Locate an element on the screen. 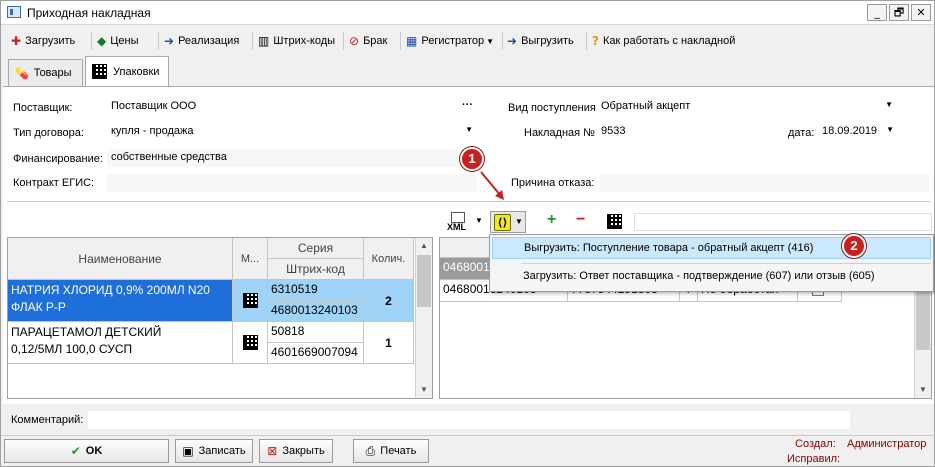  registrar-dropdown: ▦ Регистратор ▼ is located at coordinates (450, 41).